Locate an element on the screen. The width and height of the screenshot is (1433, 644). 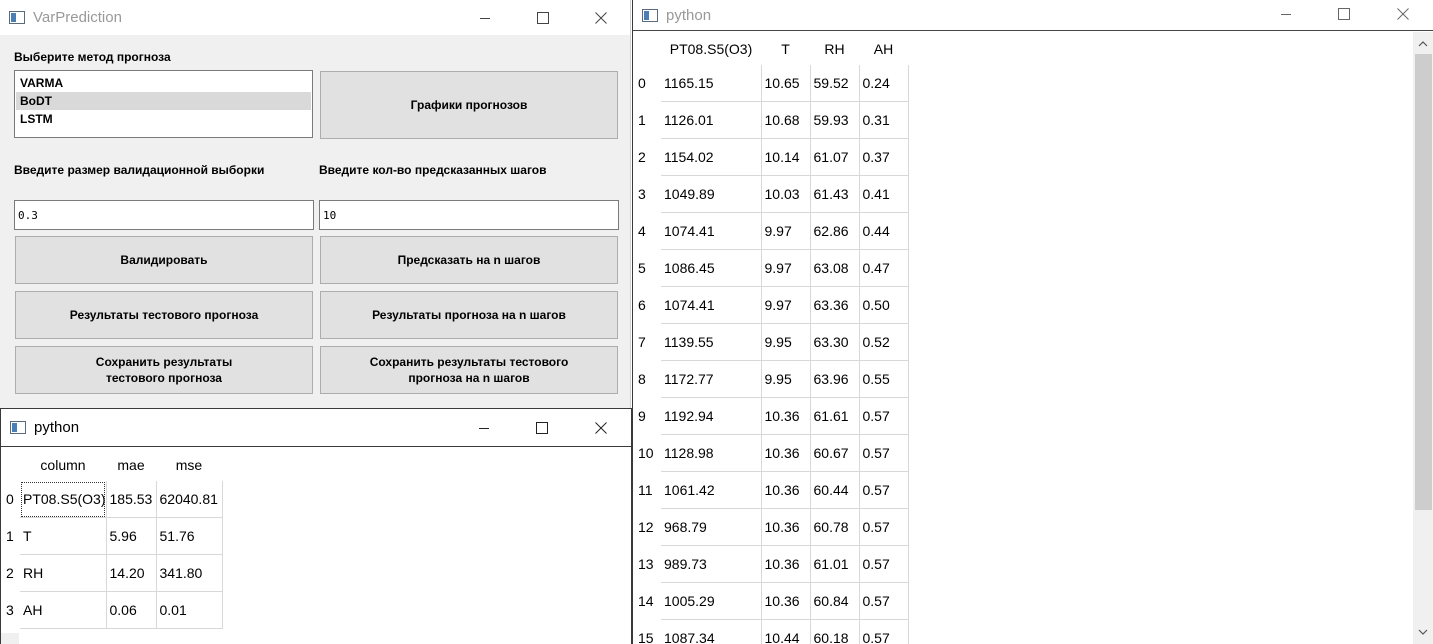
table-cell: RH is located at coordinates (63, 573).